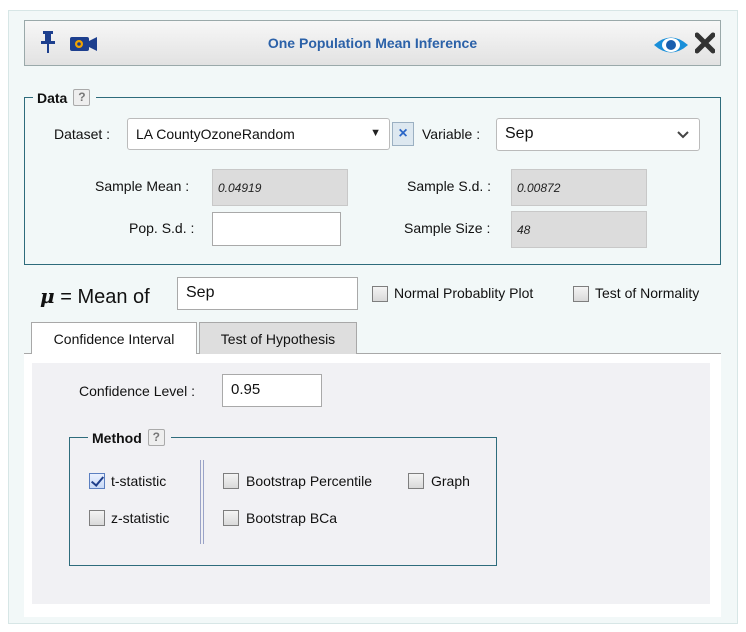  Describe the element at coordinates (519, 133) in the screenshot. I see `variable-value: Sep` at that location.